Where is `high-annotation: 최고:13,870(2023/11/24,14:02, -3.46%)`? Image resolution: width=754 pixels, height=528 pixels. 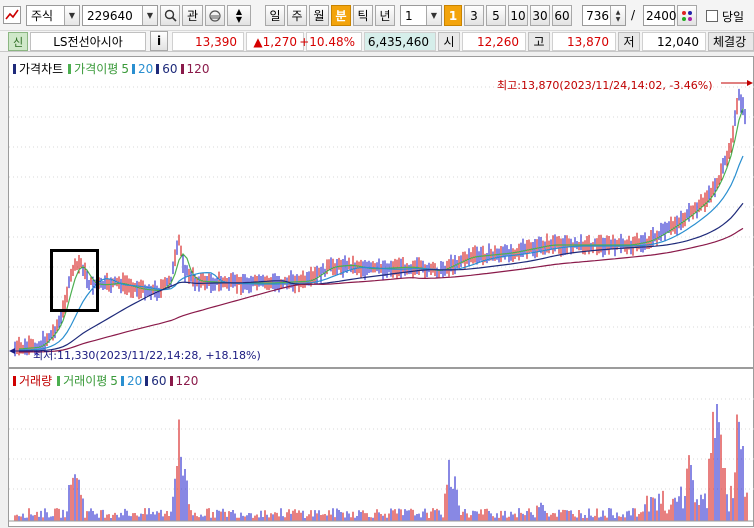
high-annotation: 최고:13,870(2023/11/24,14:02, -3.46%) is located at coordinates (605, 85).